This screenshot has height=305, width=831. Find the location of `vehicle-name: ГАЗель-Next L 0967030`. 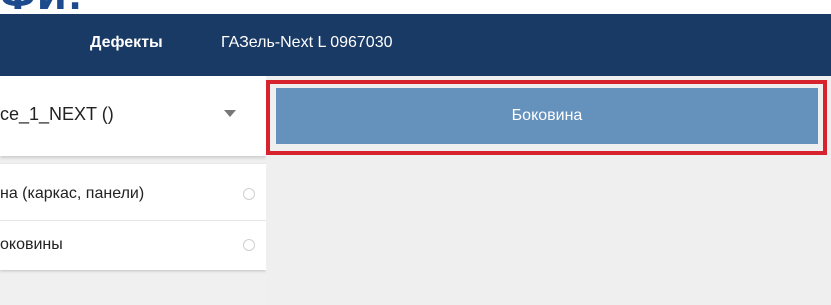

vehicle-name: ГАЗель-Next L 0967030 is located at coordinates (307, 42).